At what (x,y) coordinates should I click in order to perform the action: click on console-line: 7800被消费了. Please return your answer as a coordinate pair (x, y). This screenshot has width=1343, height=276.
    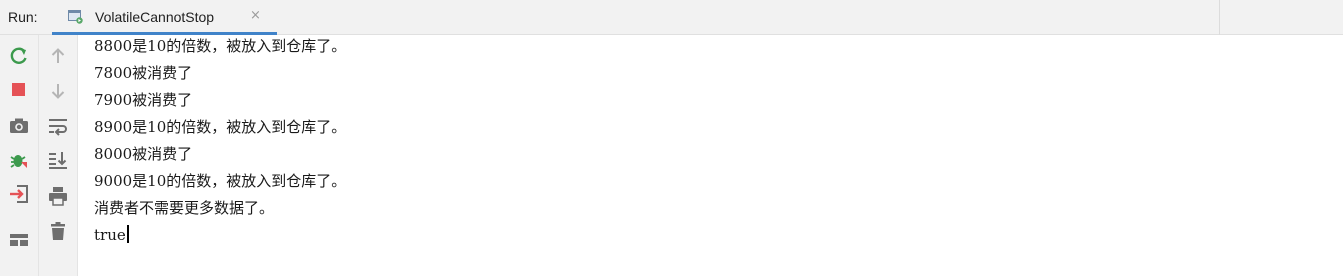
    Looking at the image, I should click on (143, 73).